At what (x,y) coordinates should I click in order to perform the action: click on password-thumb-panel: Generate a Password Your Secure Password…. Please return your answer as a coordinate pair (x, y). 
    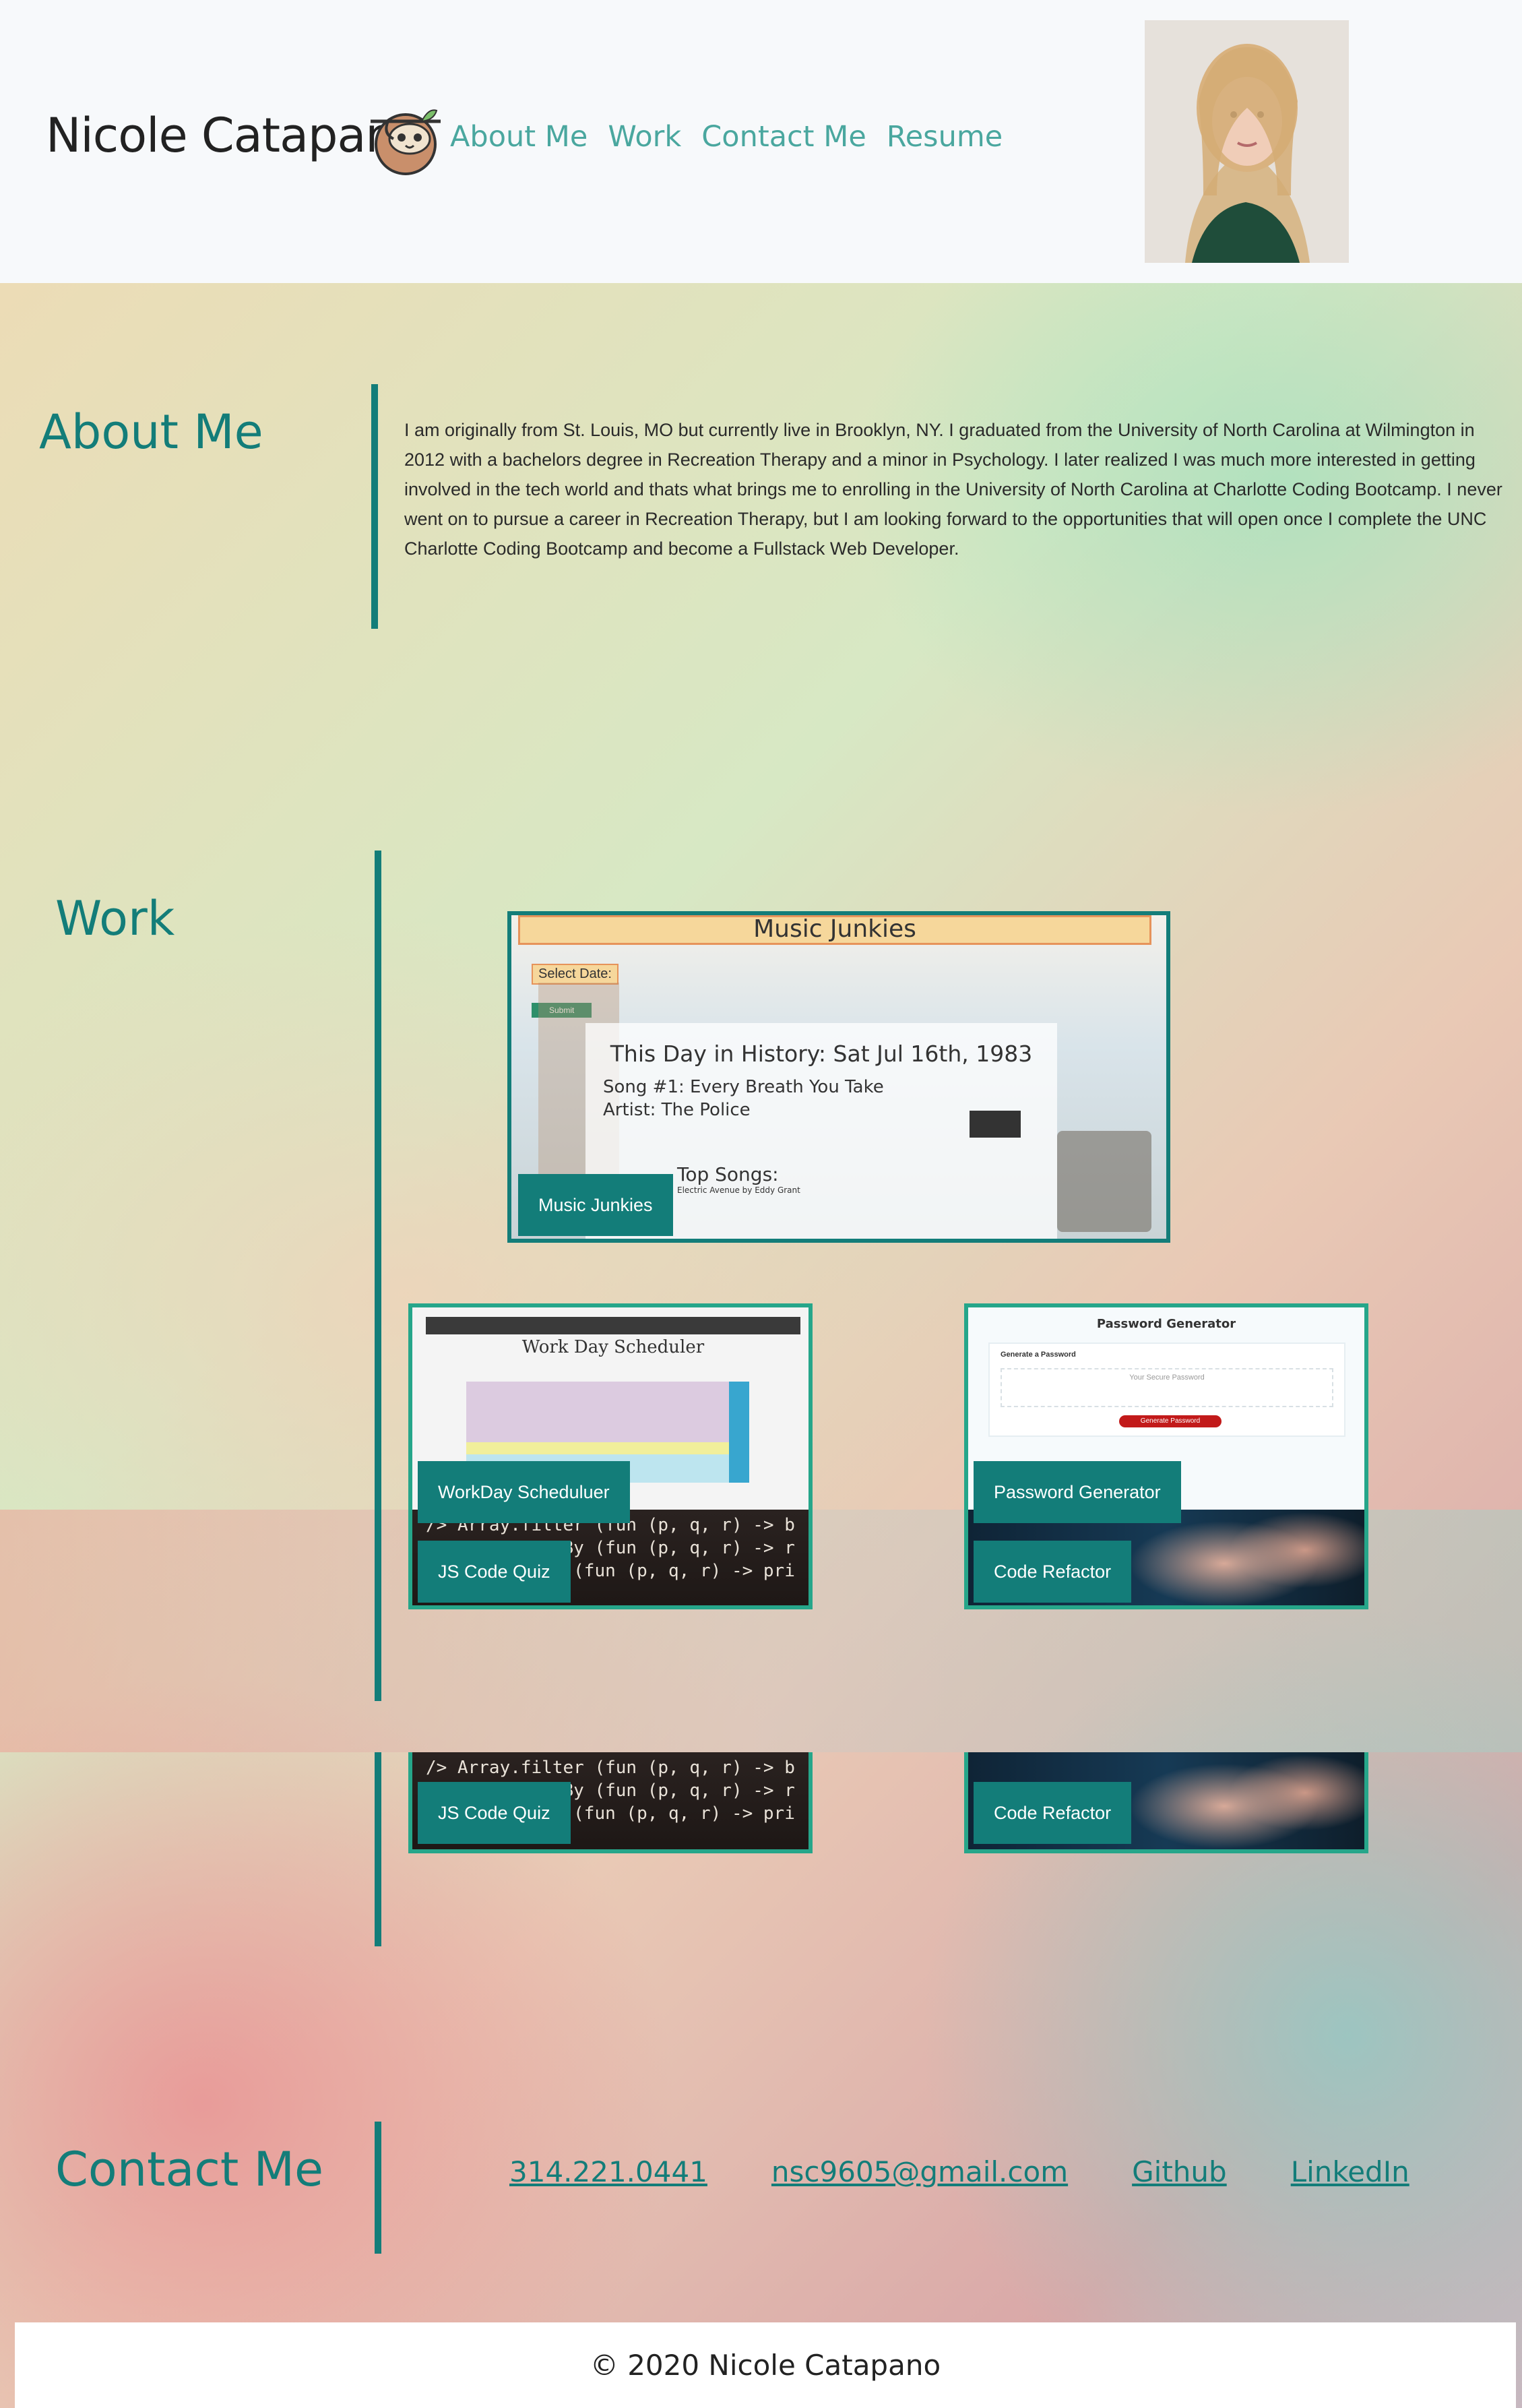
    Looking at the image, I should click on (1167, 1389).